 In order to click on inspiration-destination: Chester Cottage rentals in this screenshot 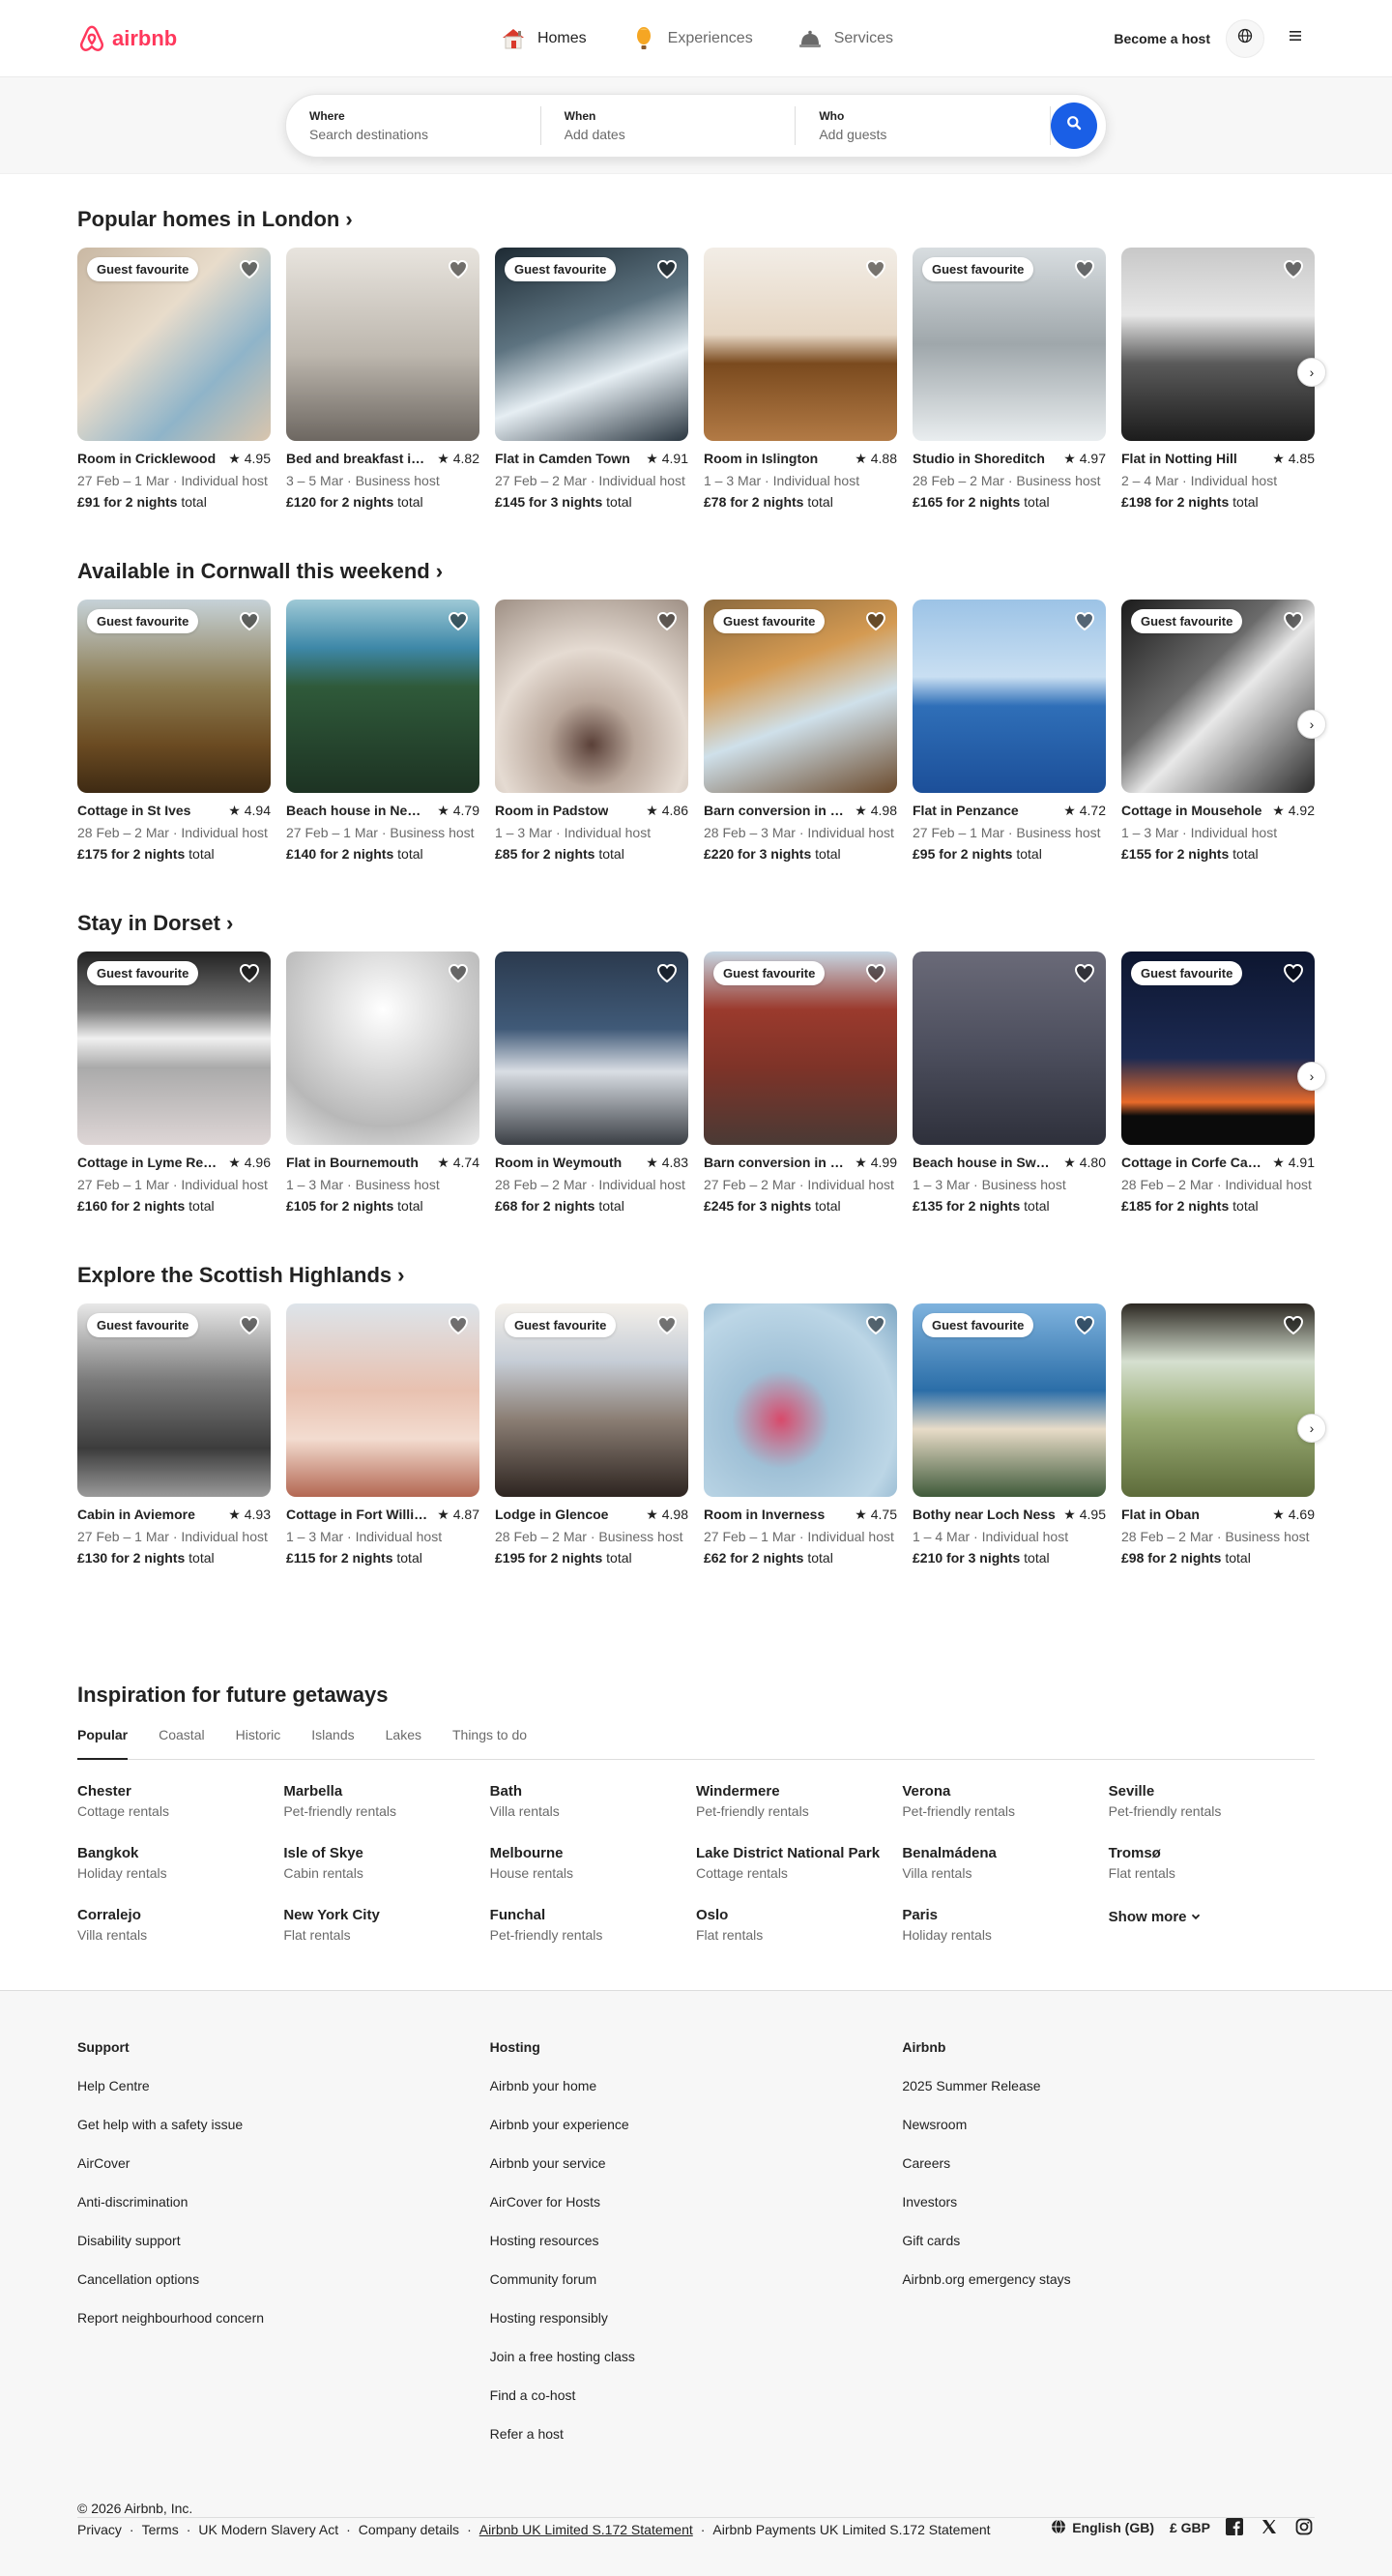, I will do `click(180, 1804)`.